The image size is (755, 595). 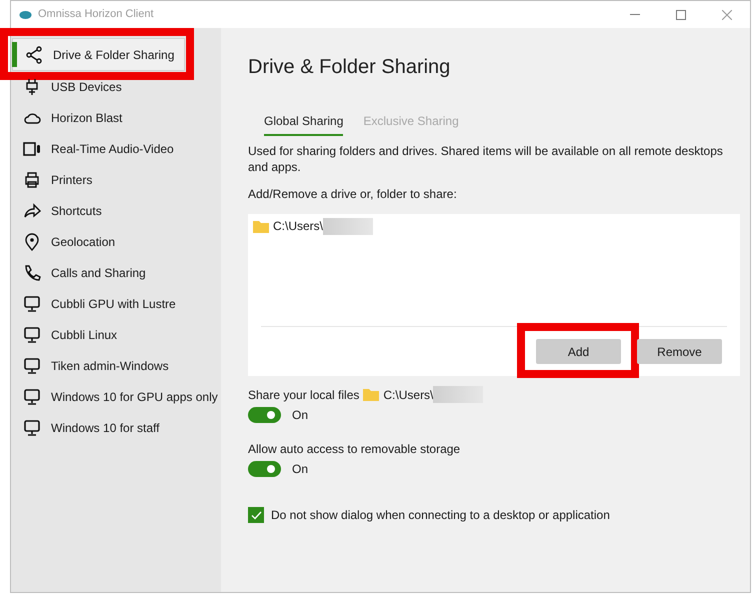 I want to click on checkbox-label: Do not show dialog when connecting to a desktop or application, so click(x=440, y=515).